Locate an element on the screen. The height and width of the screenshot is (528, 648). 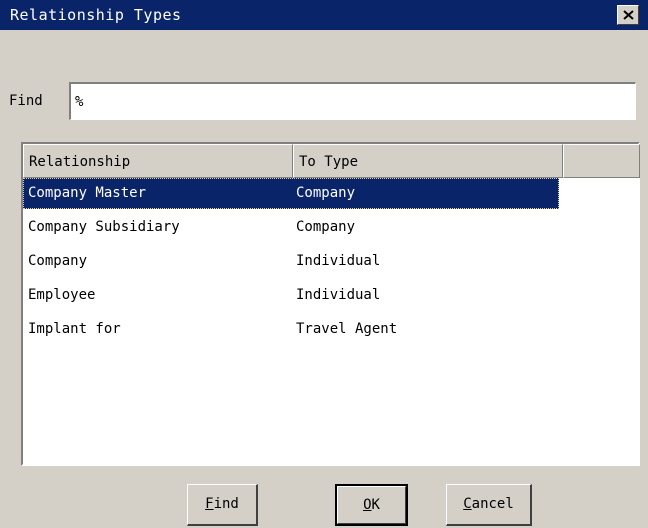
list-row: Company Master Company is located at coordinates (291, 193).